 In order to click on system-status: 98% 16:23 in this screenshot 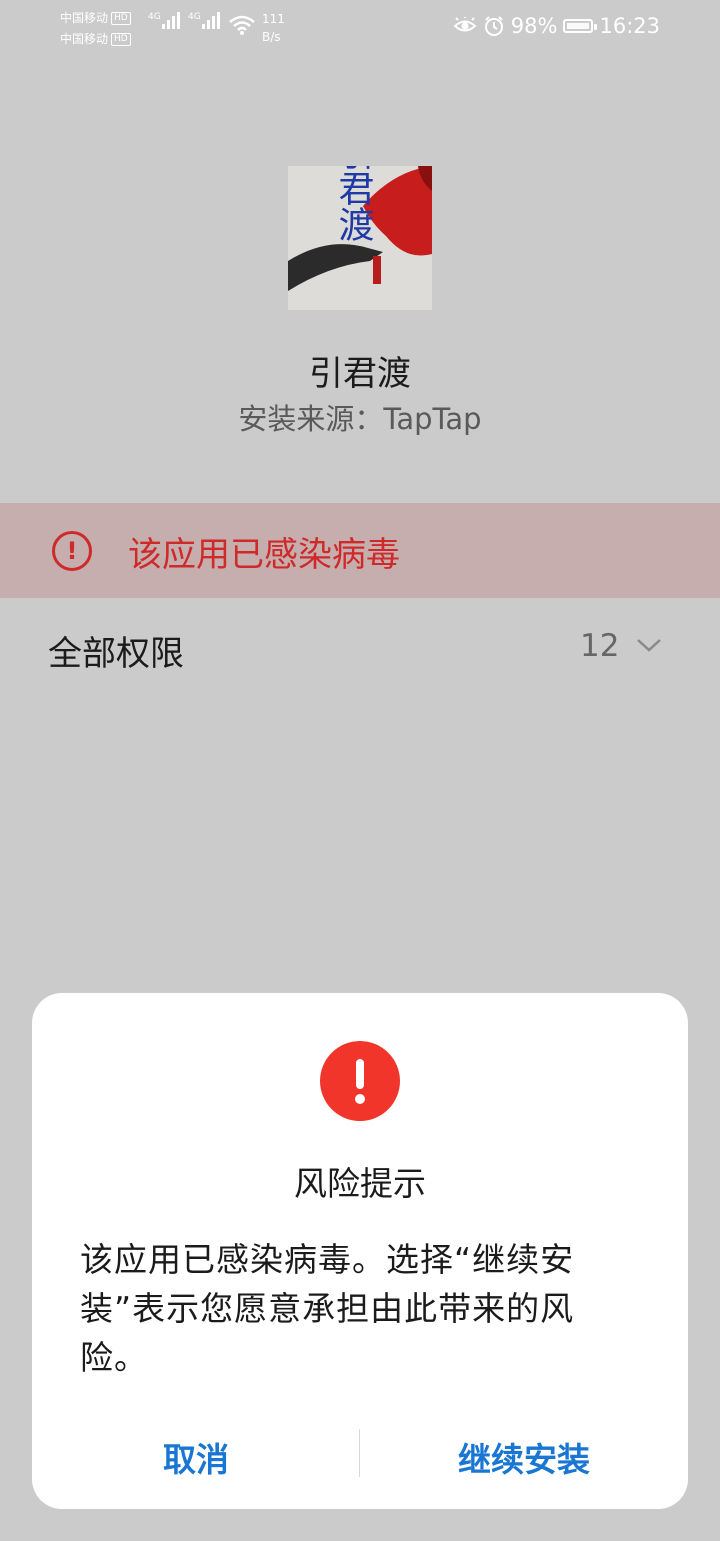, I will do `click(556, 26)`.